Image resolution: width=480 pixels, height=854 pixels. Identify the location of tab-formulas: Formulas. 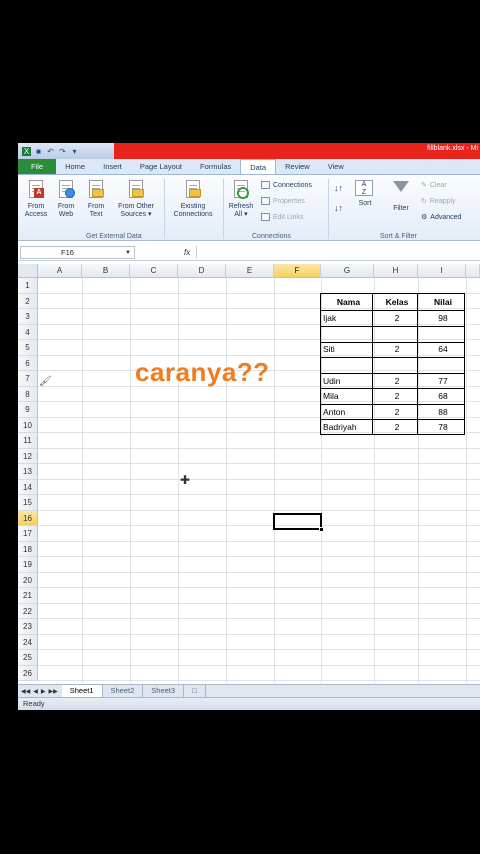
(215, 166).